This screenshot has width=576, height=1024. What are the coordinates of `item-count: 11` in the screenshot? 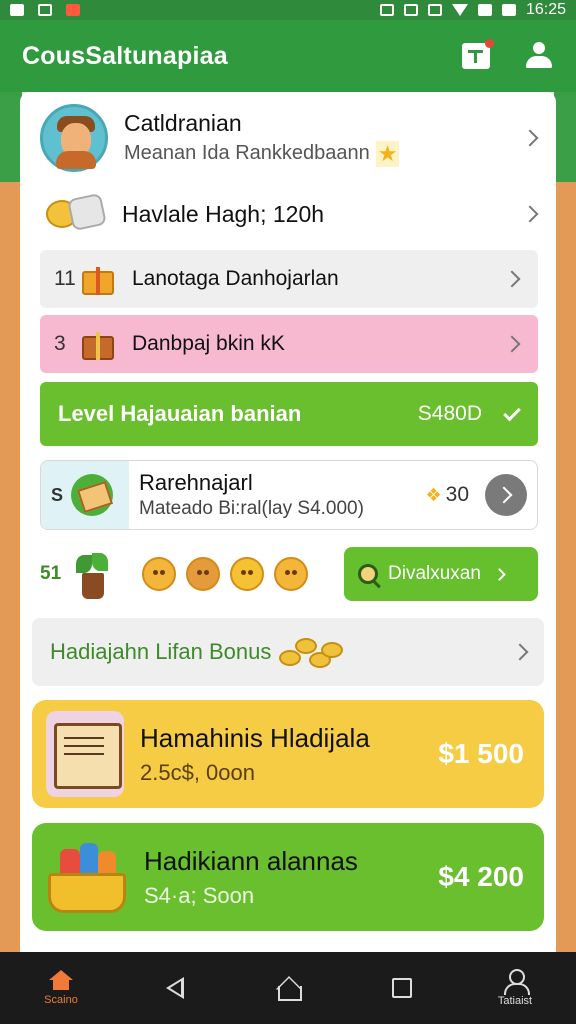 It's located at (65, 278).